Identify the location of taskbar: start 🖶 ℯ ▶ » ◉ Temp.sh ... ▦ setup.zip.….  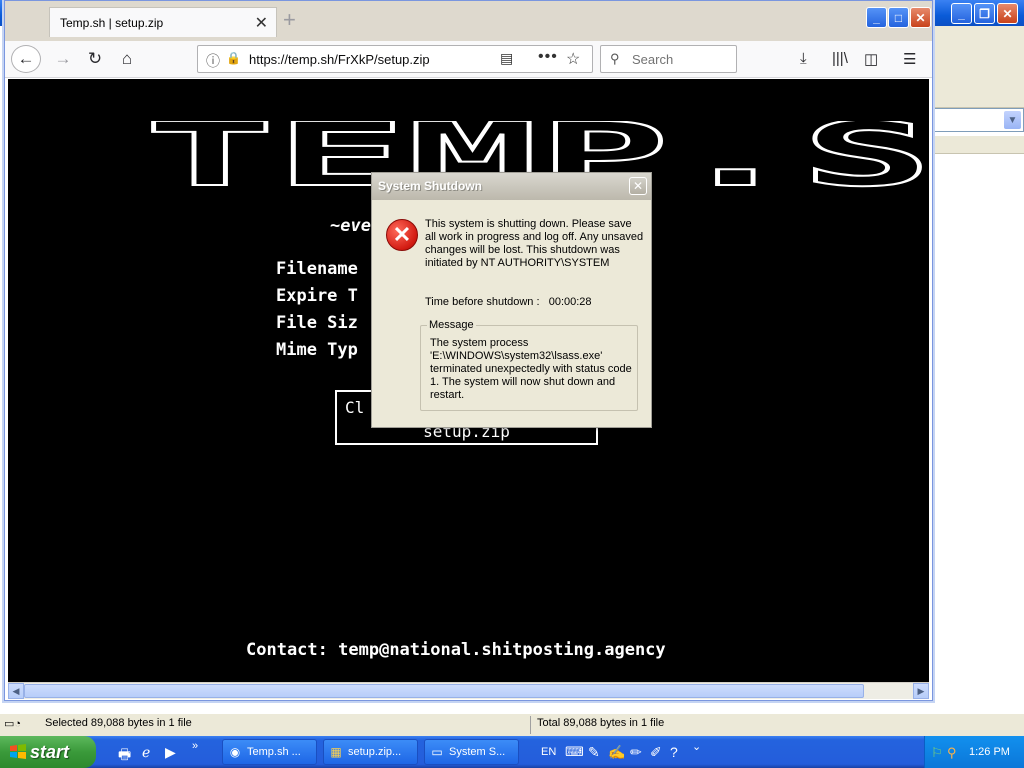
(512, 752).